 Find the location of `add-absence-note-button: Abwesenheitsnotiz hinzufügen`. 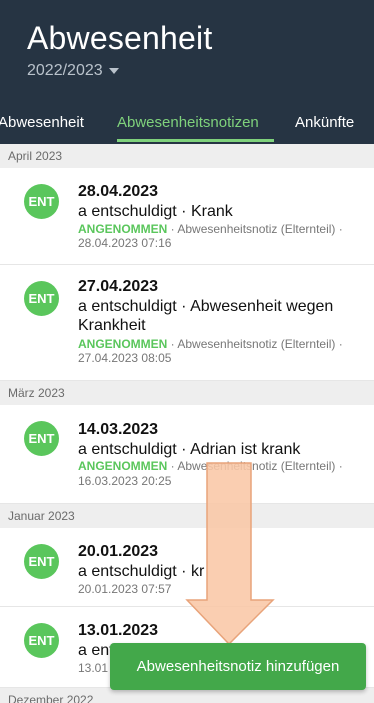

add-absence-note-button: Abwesenheitsnotiz hinzufügen is located at coordinates (238, 666).